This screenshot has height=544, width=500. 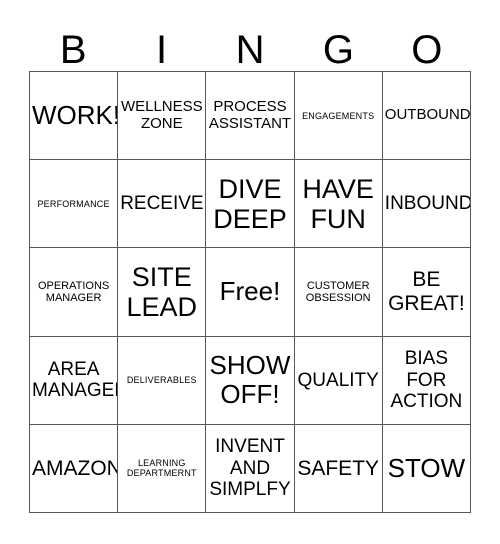 What do you see at coordinates (73, 50) in the screenshot?
I see `header-letter-b: B` at bounding box center [73, 50].